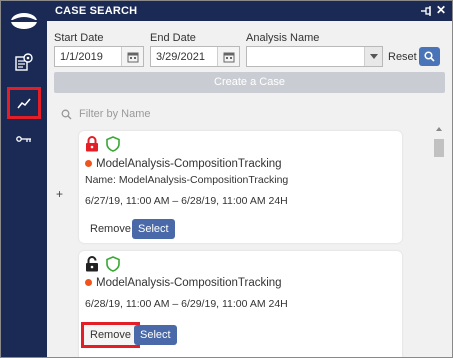 Image resolution: width=453 pixels, height=358 pixels. I want to click on chevron-down-icon, so click(373, 56).